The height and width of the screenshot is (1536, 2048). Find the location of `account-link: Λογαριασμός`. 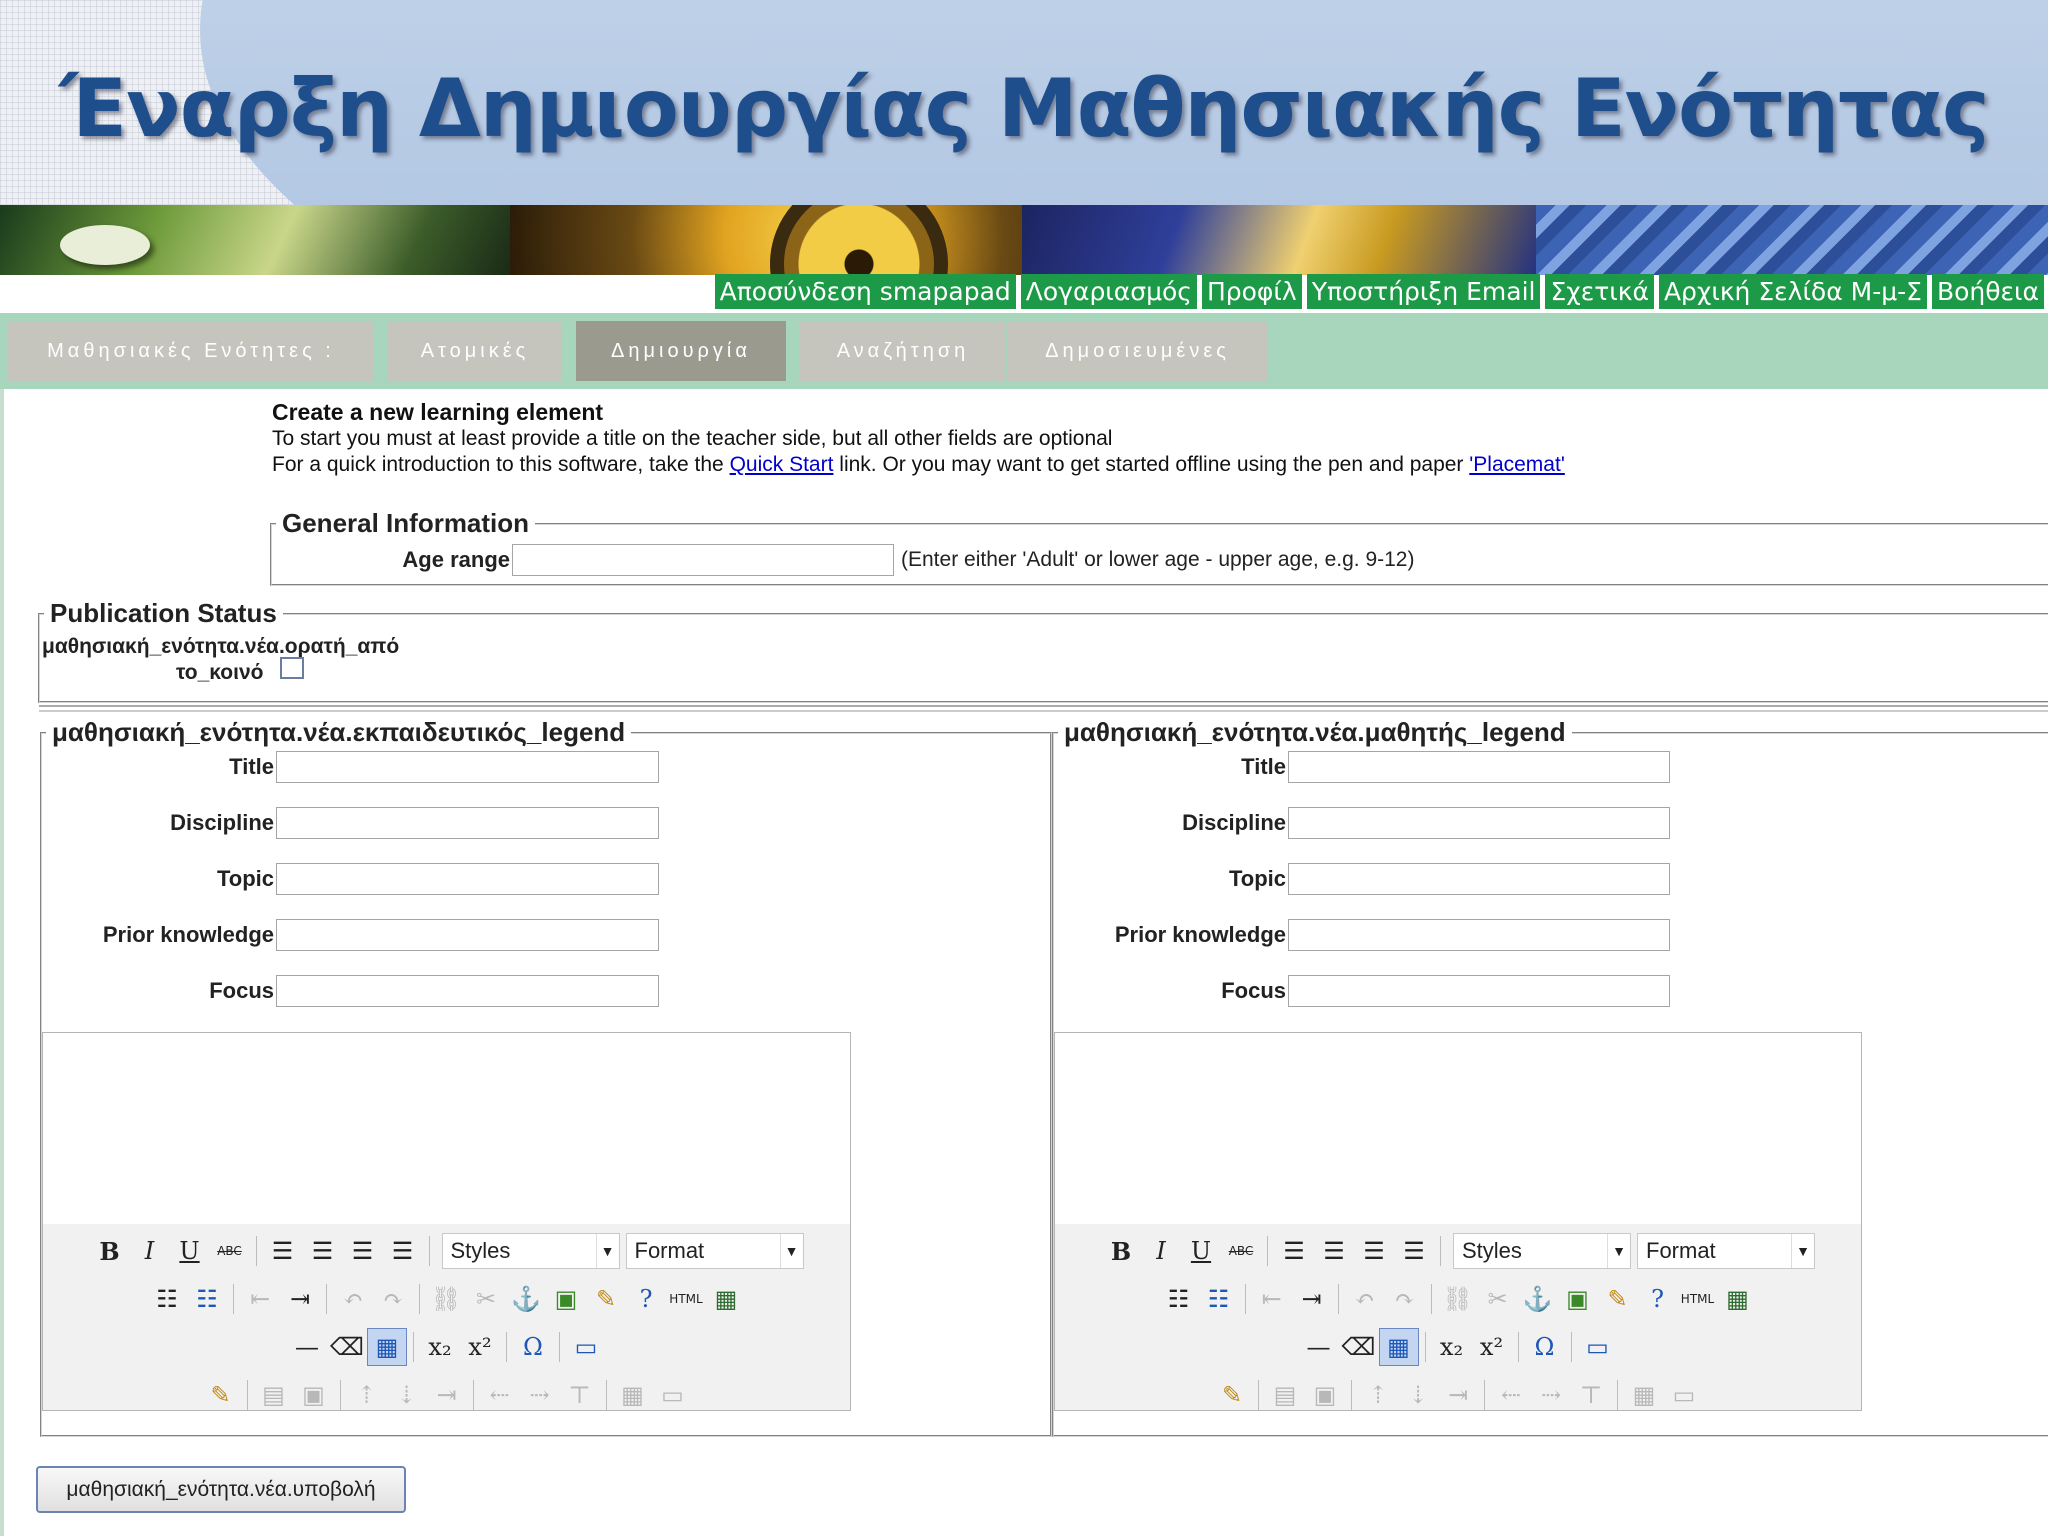

account-link: Λογαριασμός is located at coordinates (1108, 291).